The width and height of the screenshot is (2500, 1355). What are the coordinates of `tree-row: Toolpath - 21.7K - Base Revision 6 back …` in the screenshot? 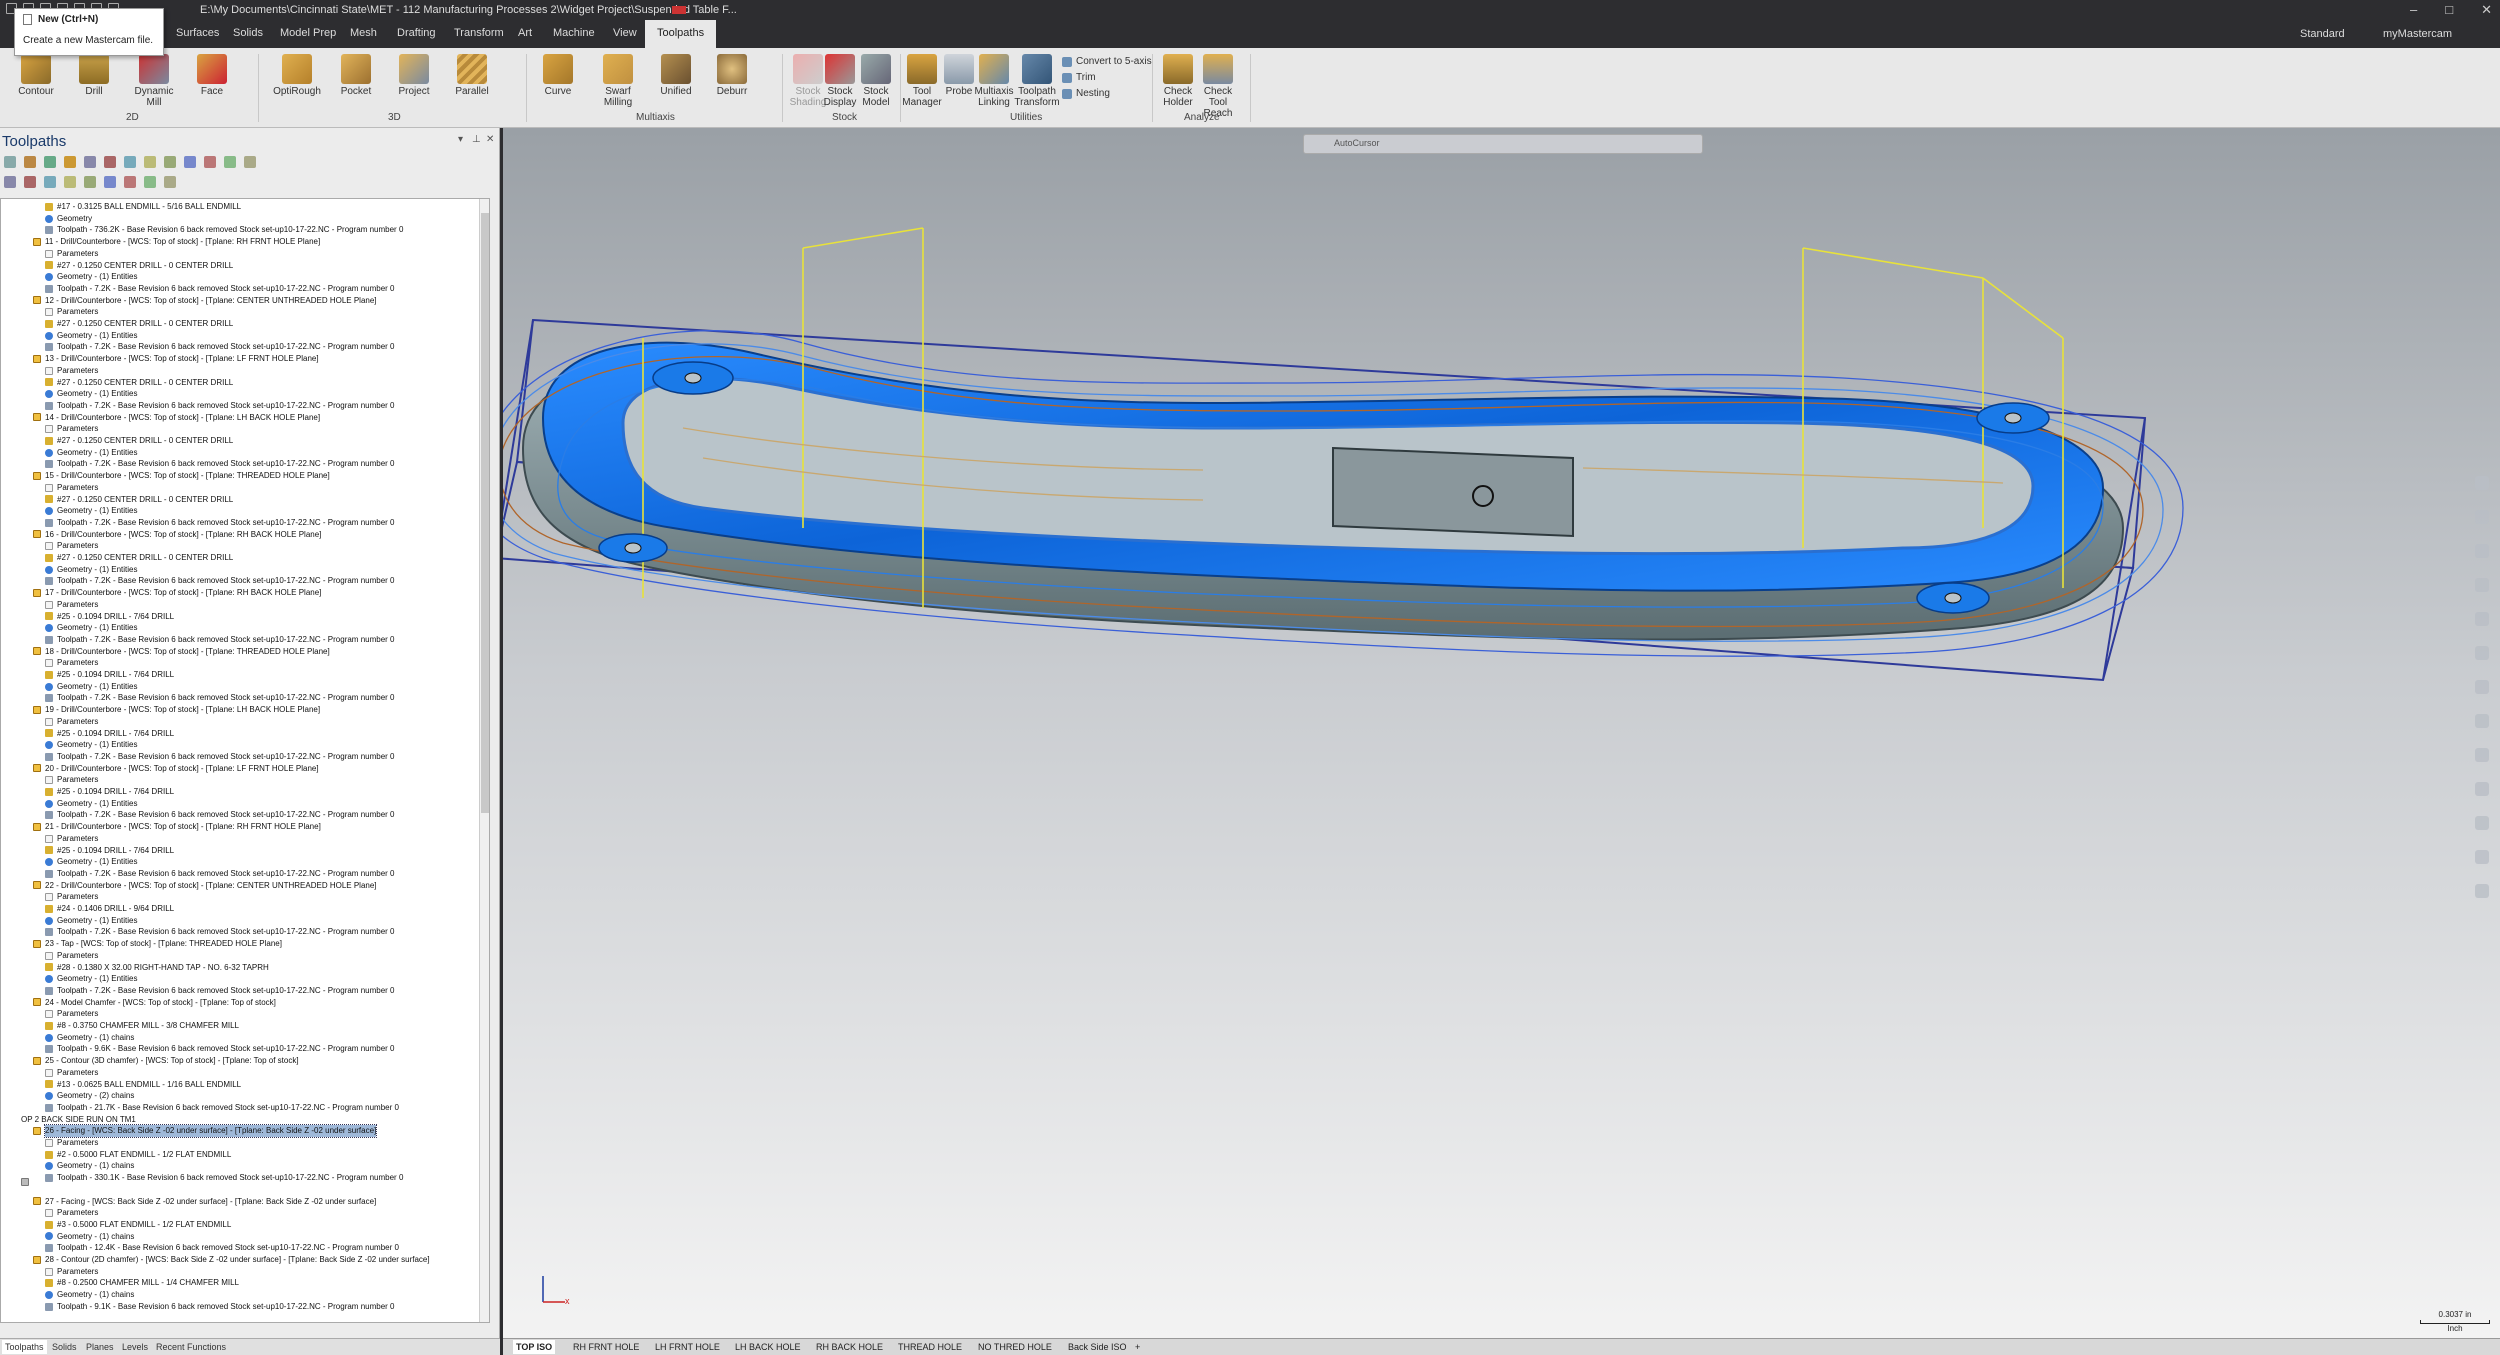 It's located at (222, 1108).